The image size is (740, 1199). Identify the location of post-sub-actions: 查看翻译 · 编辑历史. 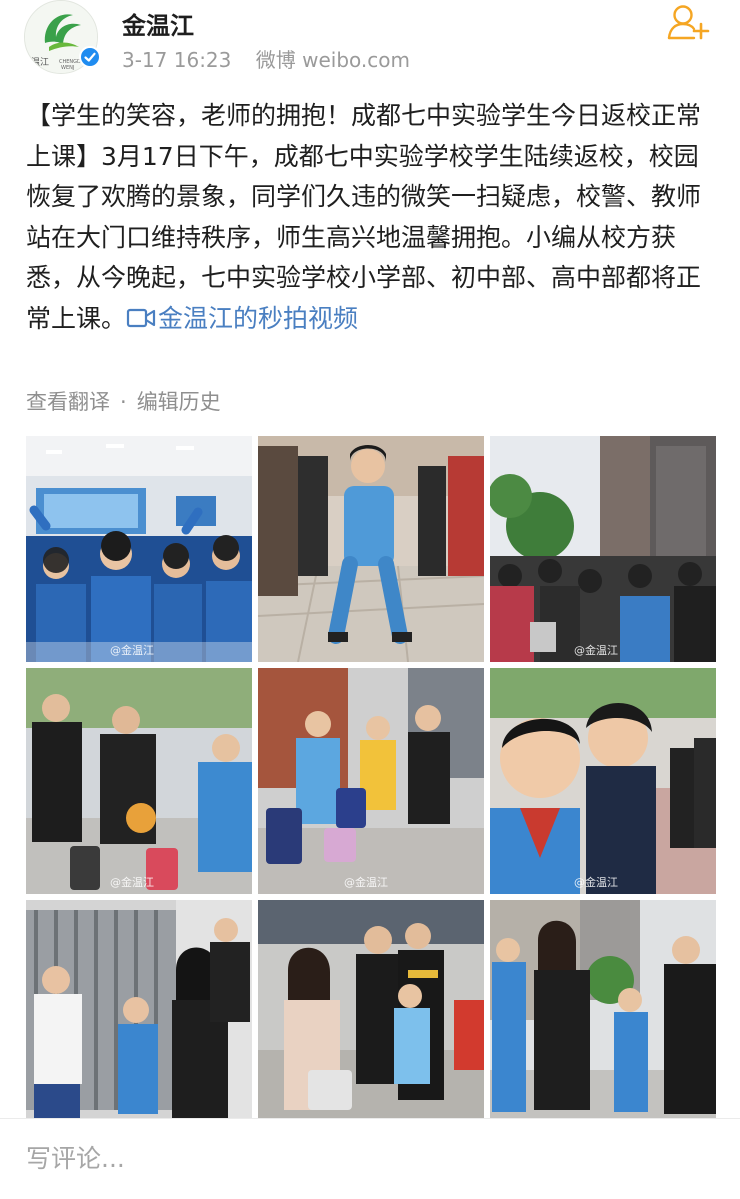
(123, 401).